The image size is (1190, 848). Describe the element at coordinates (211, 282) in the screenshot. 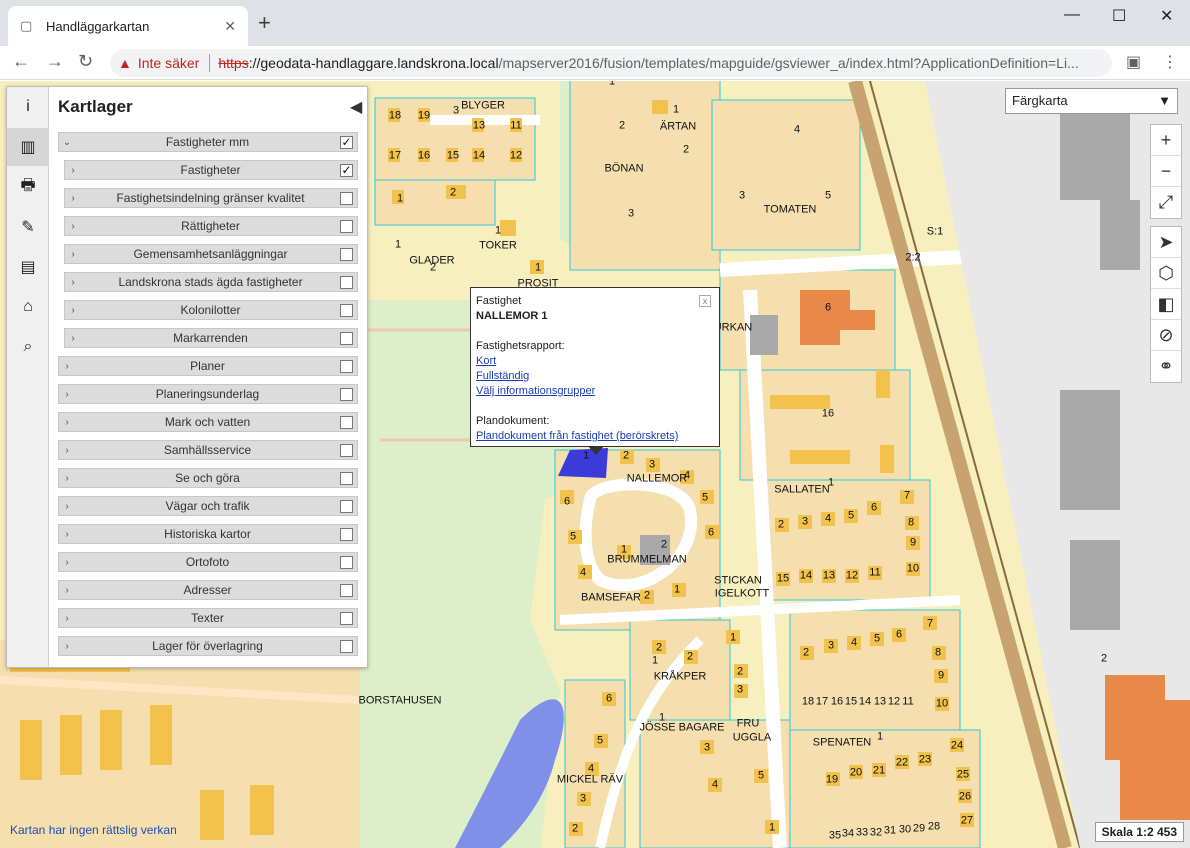

I see `layer-row: › Landskrona stads ägda fastigheter` at that location.